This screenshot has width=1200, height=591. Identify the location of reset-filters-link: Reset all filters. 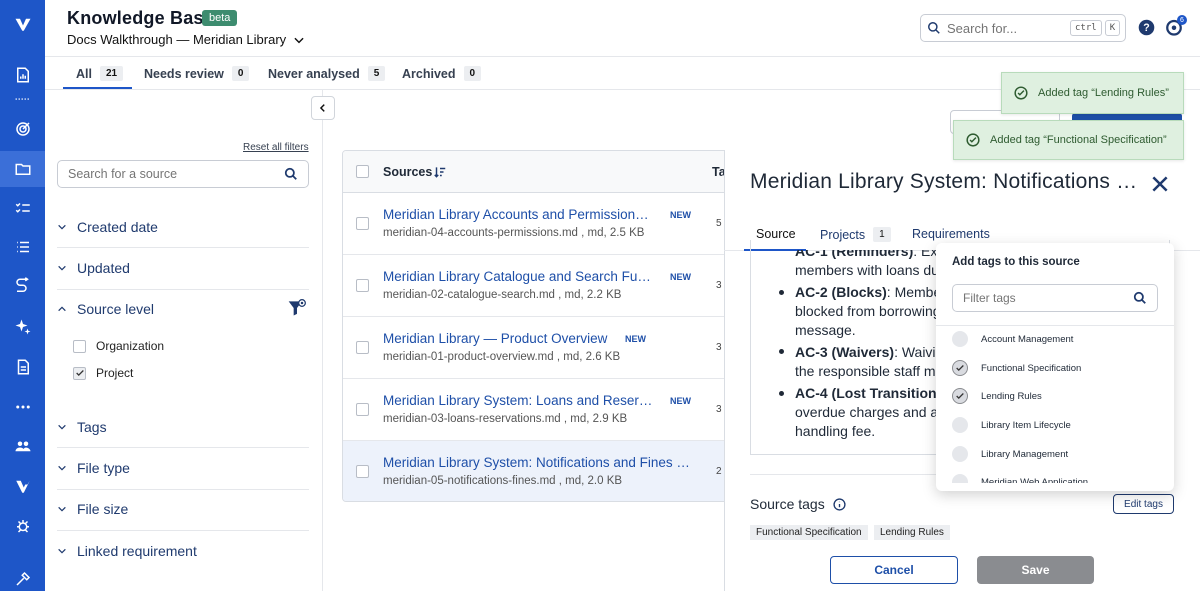
(276, 147).